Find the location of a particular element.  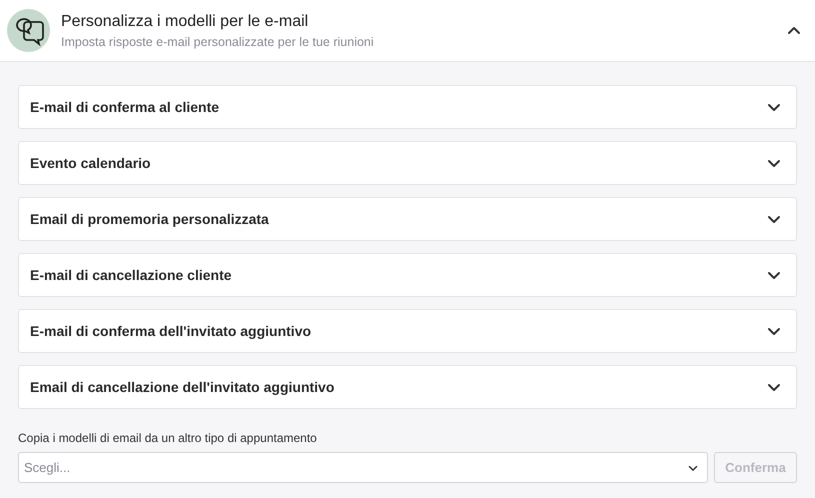

template-accordion: E-mail di cancellazione cliente is located at coordinates (407, 275).